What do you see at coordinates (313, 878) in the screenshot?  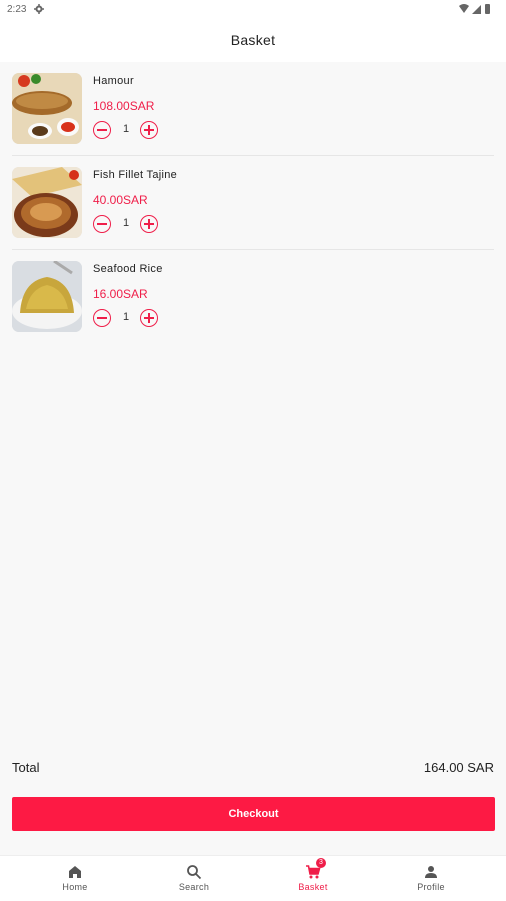 I see `nav-item-basket: 3 Basket` at bounding box center [313, 878].